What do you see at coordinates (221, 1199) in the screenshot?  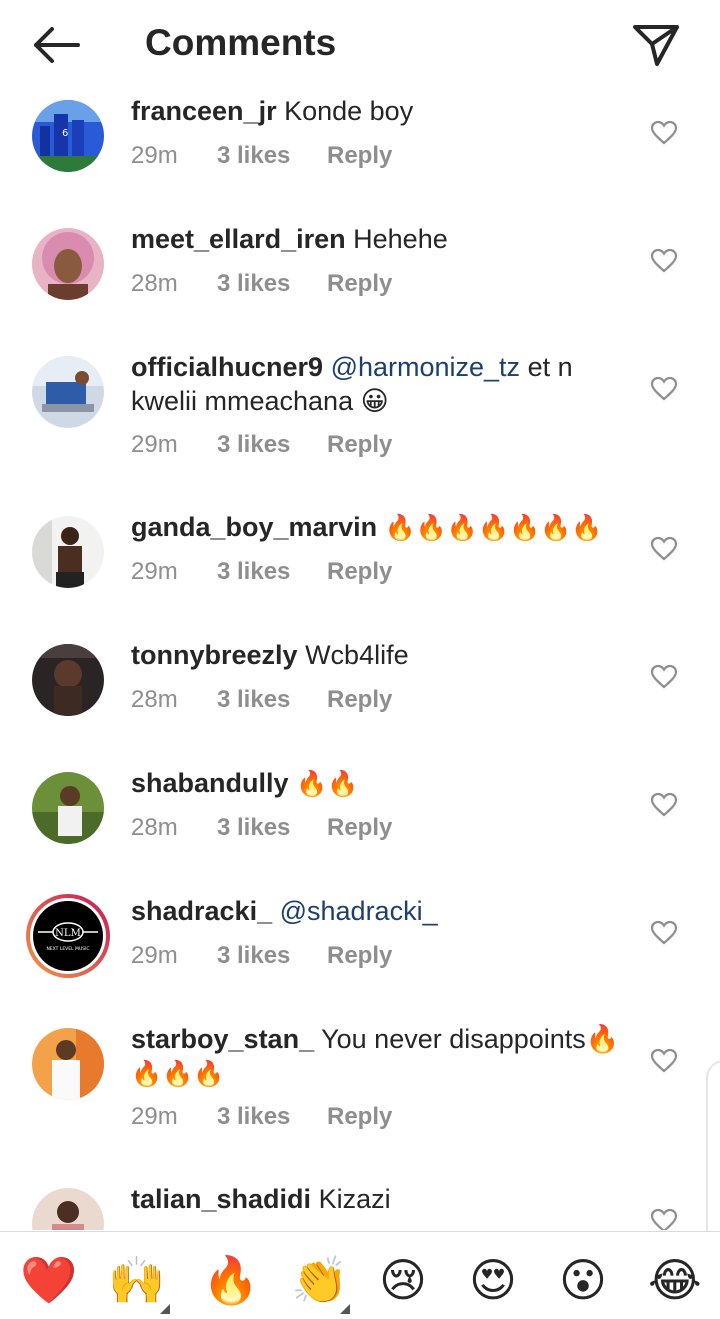 I see `comment-username: talian_shadidi` at bounding box center [221, 1199].